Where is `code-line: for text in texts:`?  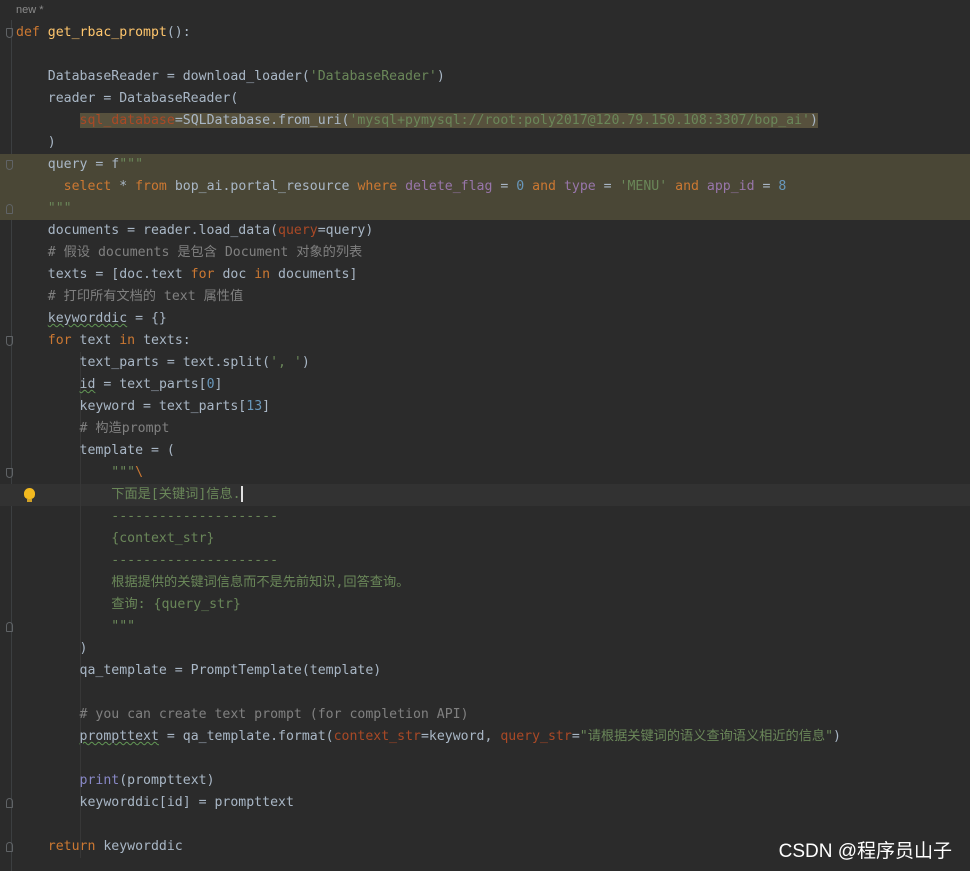
code-line: for text in texts: is located at coordinates (485, 341).